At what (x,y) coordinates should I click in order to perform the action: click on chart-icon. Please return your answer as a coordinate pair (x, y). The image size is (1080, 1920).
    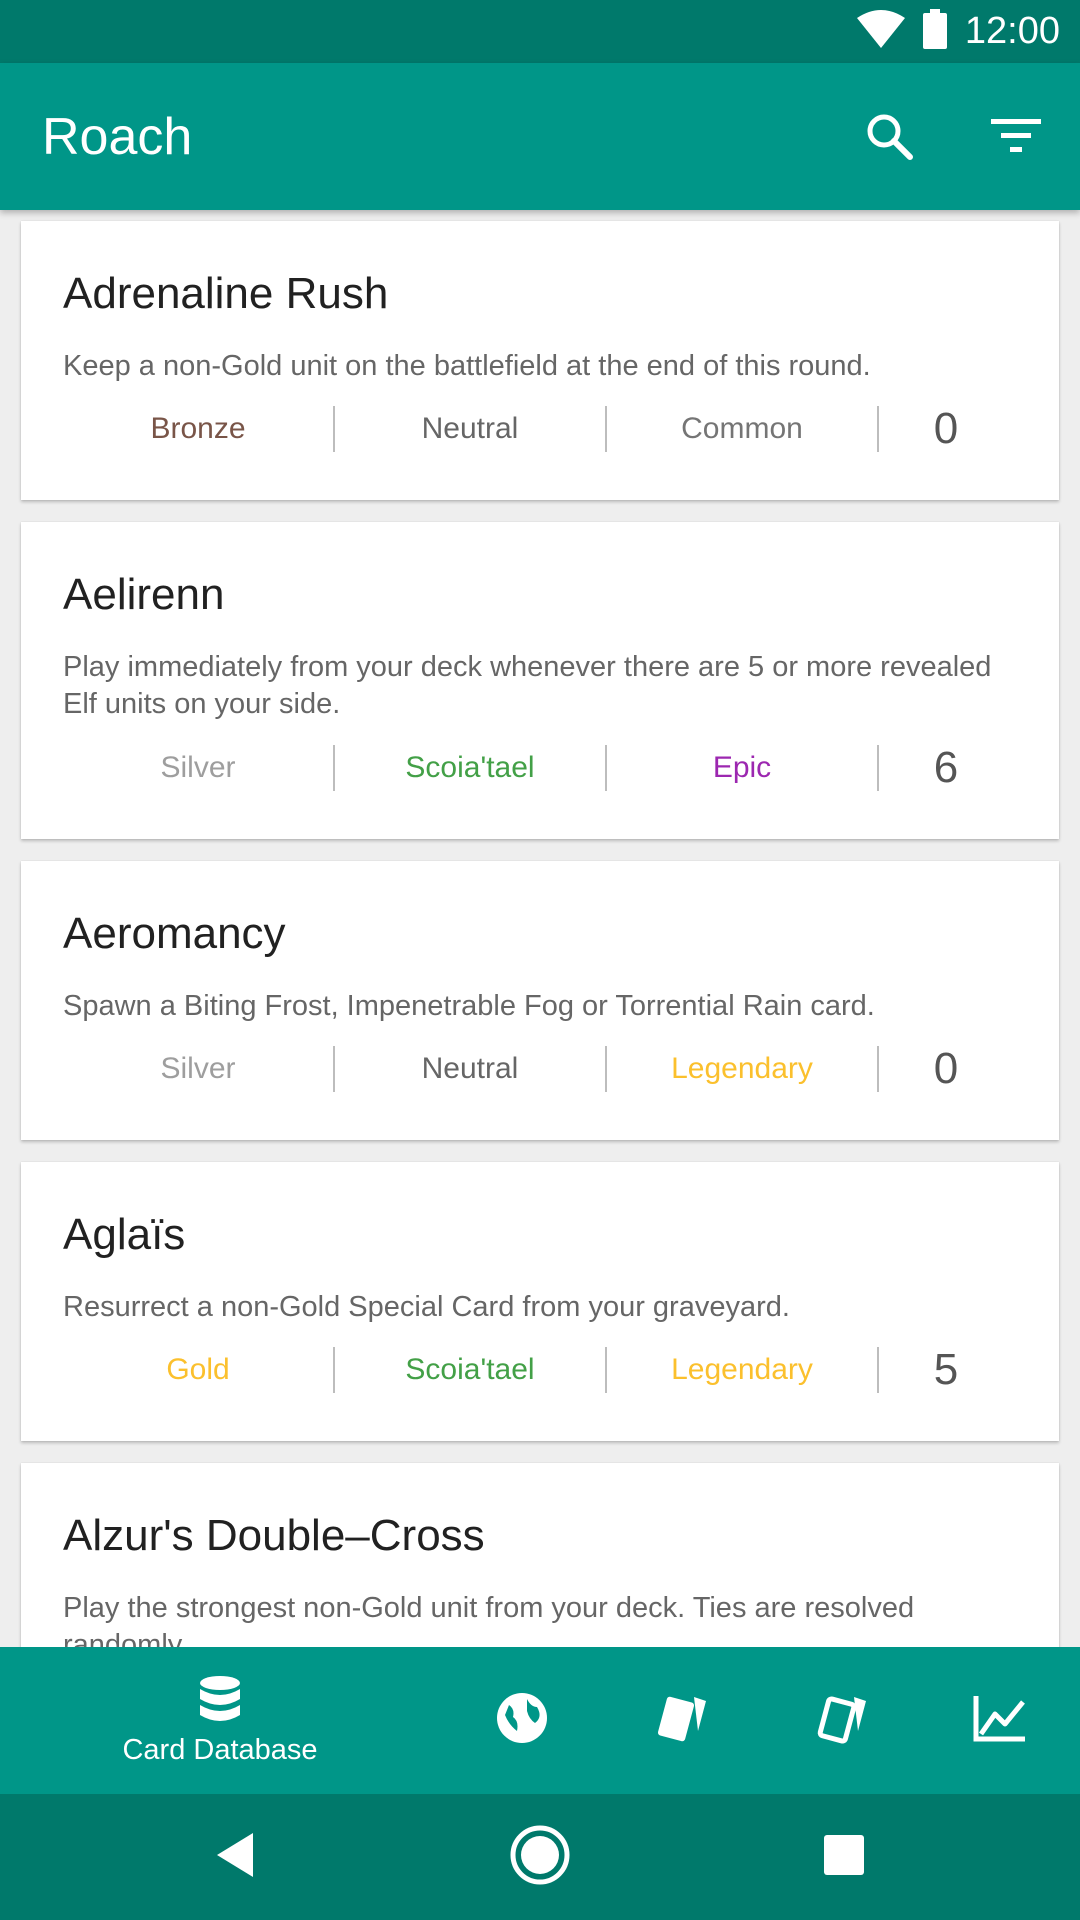
    Looking at the image, I should click on (1000, 1720).